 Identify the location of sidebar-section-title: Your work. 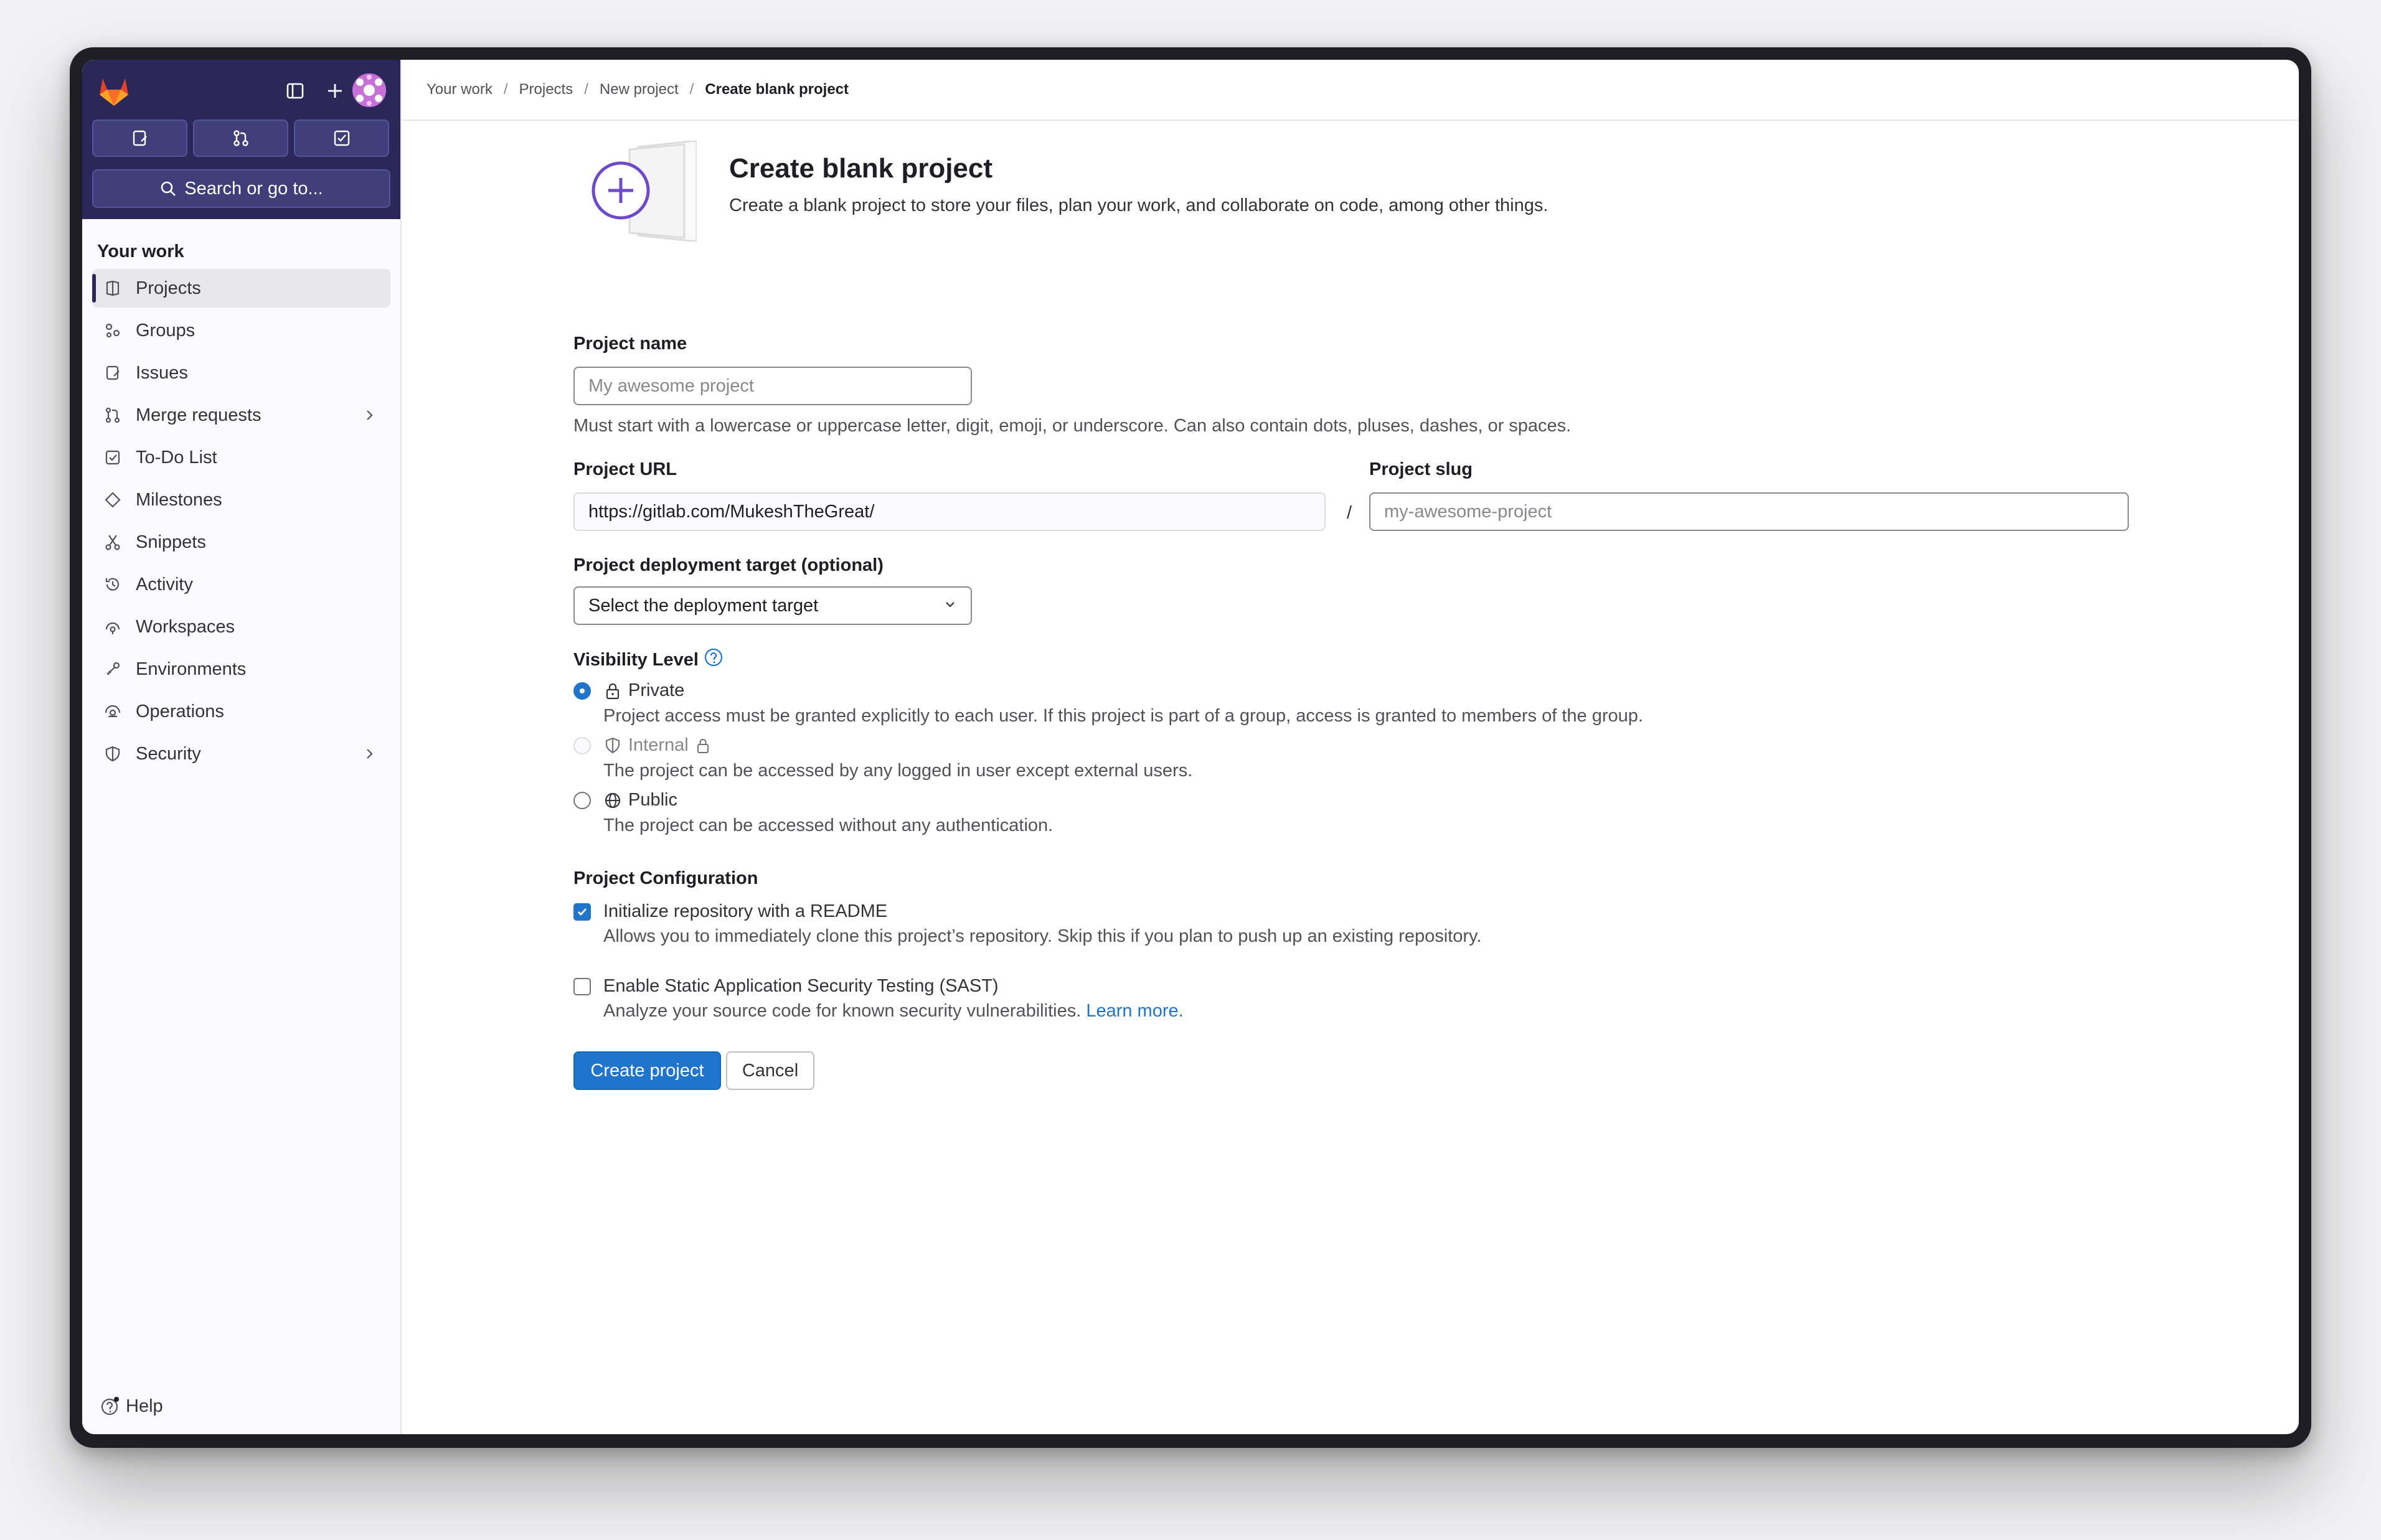
(140, 251).